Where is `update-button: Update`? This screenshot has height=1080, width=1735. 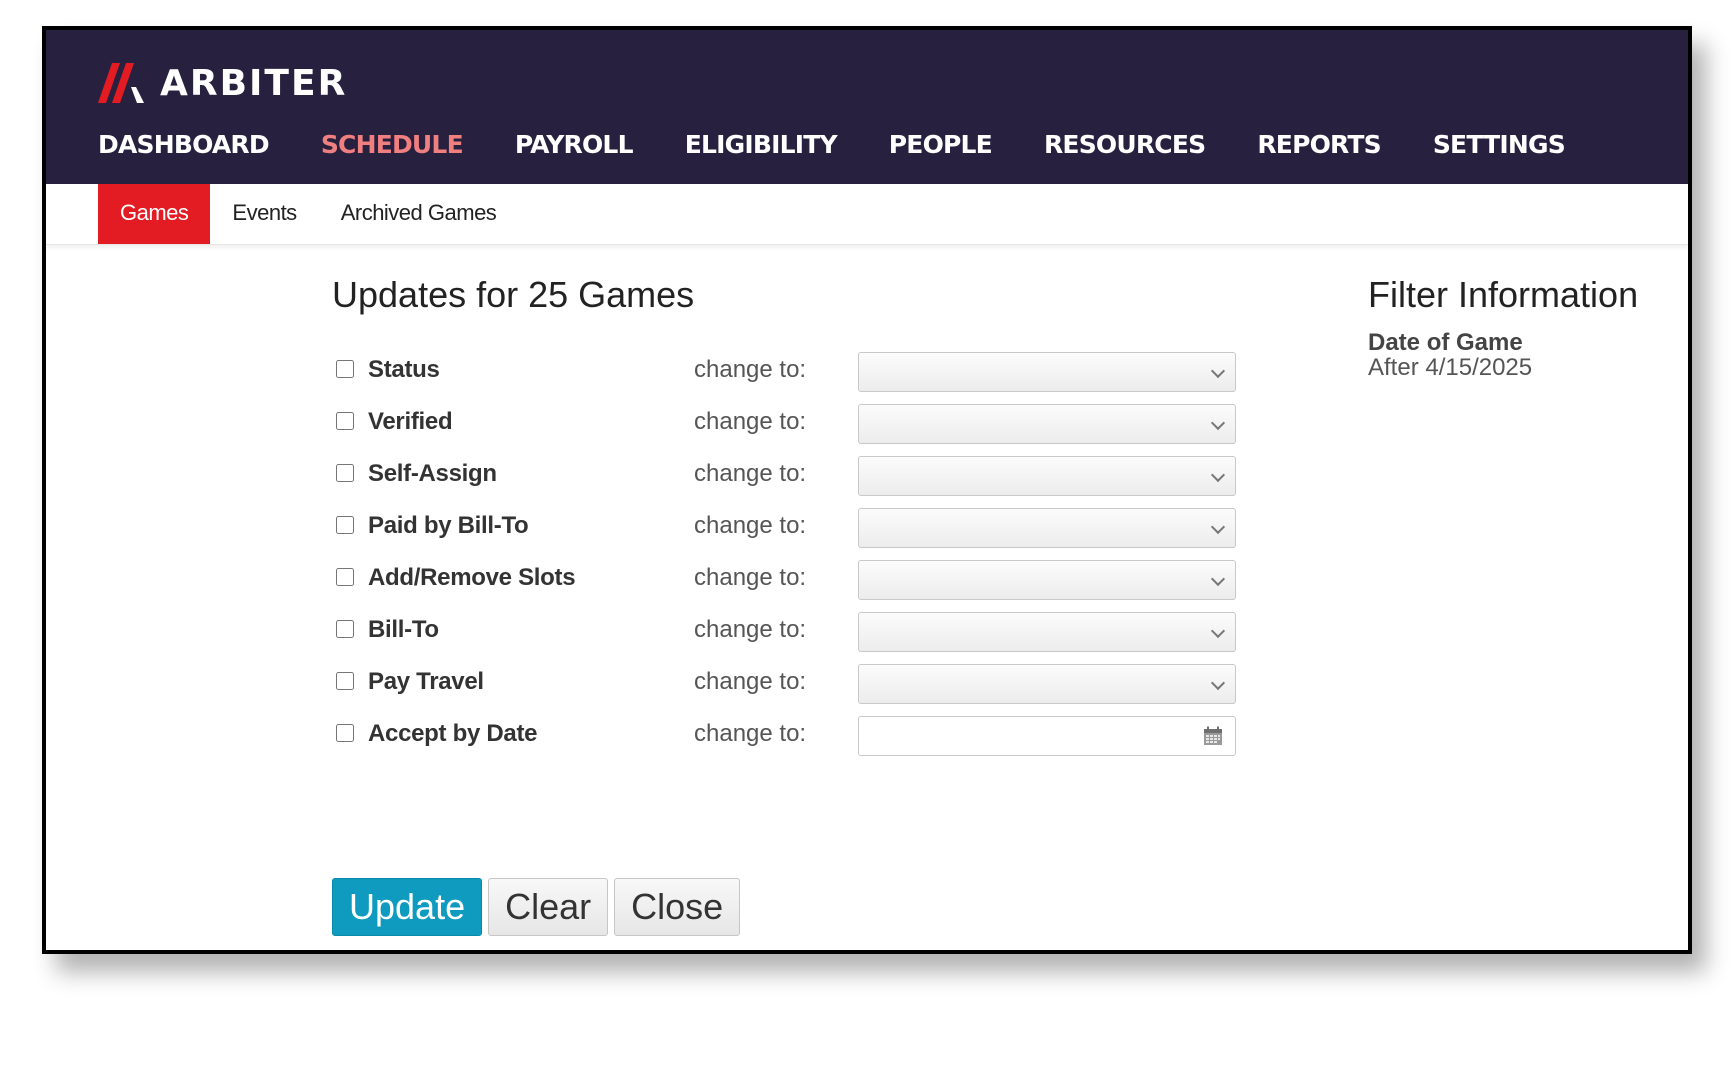 update-button: Update is located at coordinates (407, 907).